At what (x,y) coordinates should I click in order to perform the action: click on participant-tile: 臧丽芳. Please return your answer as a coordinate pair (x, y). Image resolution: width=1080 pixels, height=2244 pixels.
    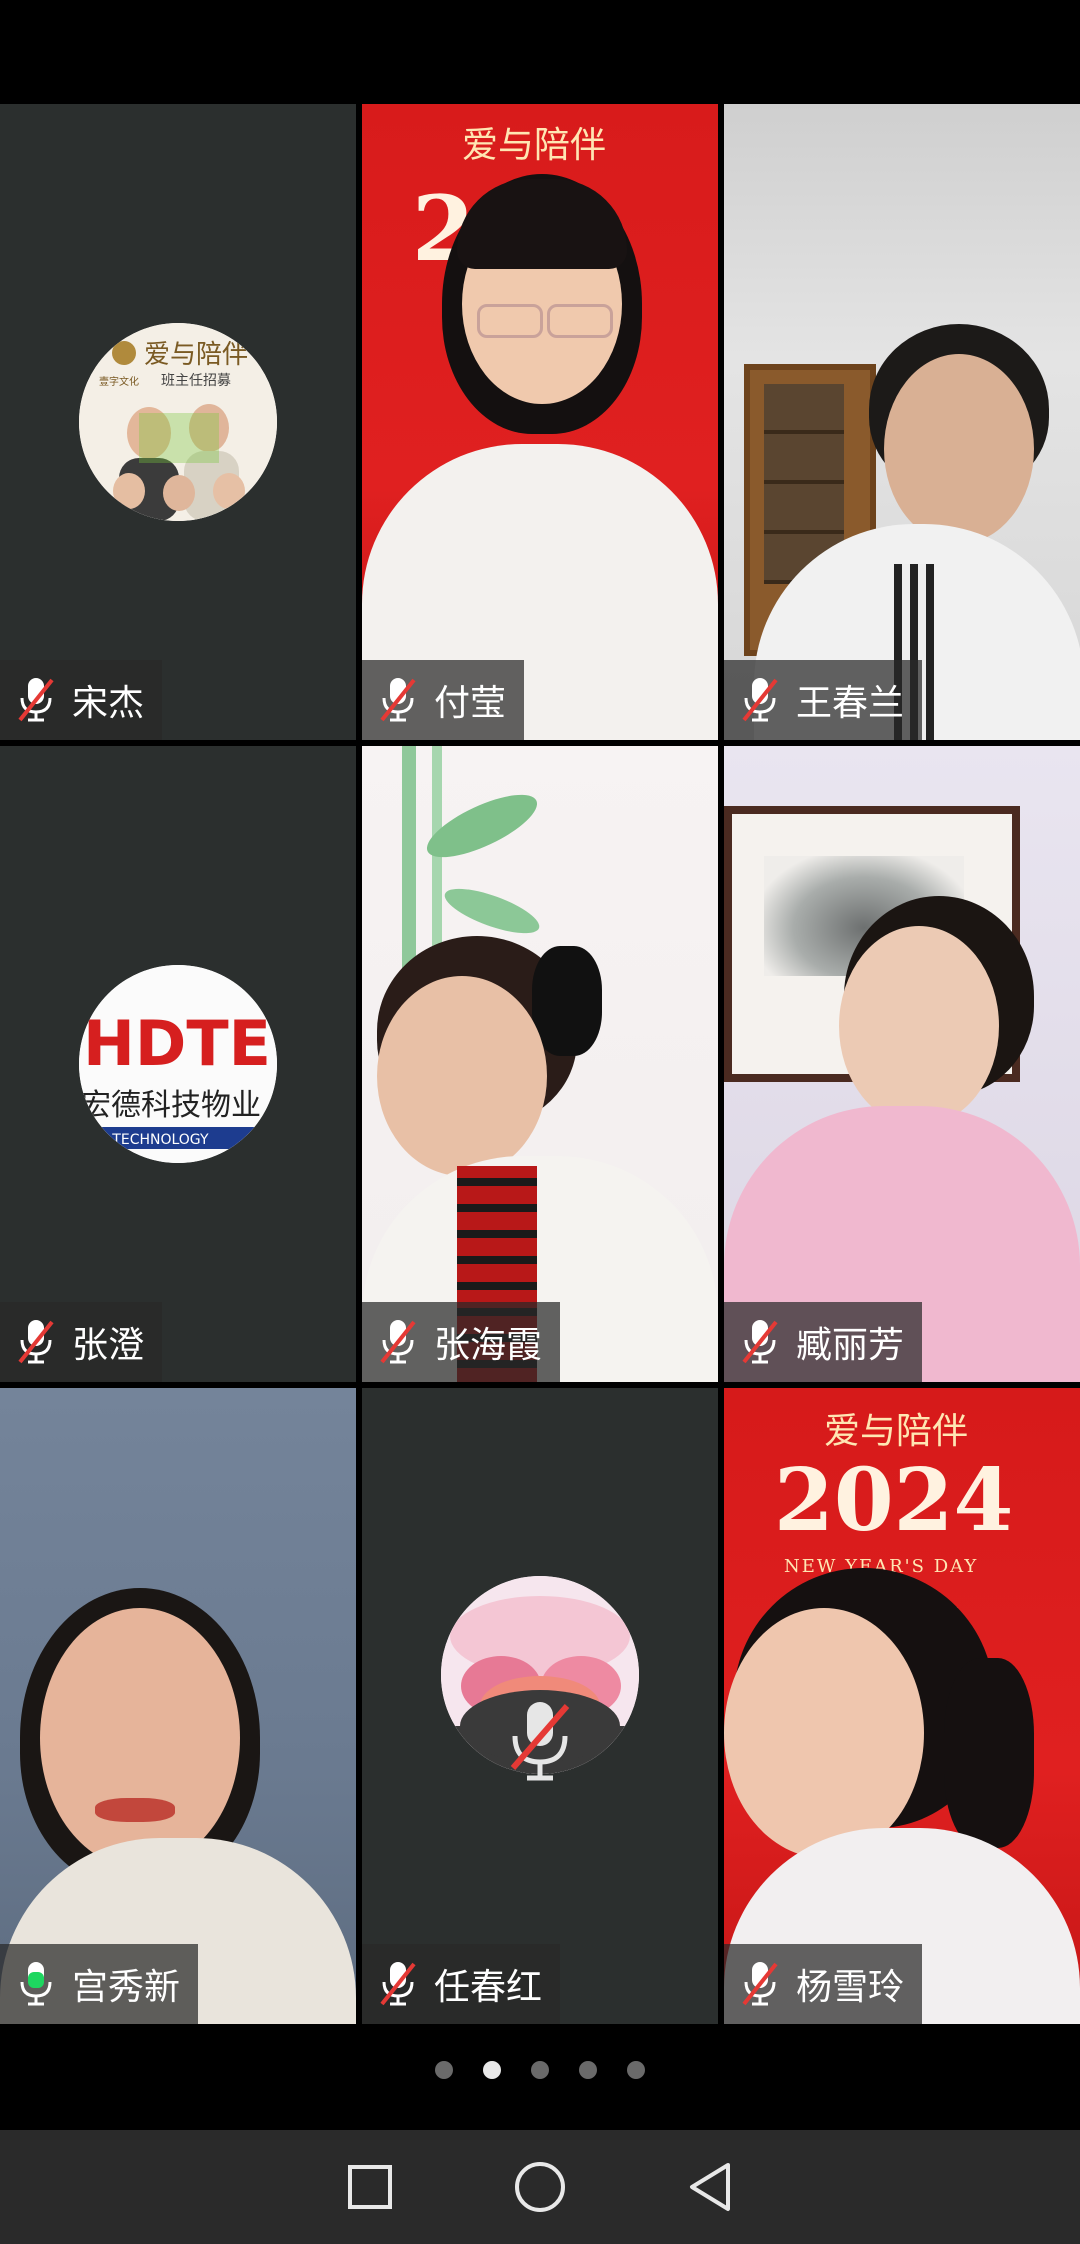
    Looking at the image, I should click on (902, 1064).